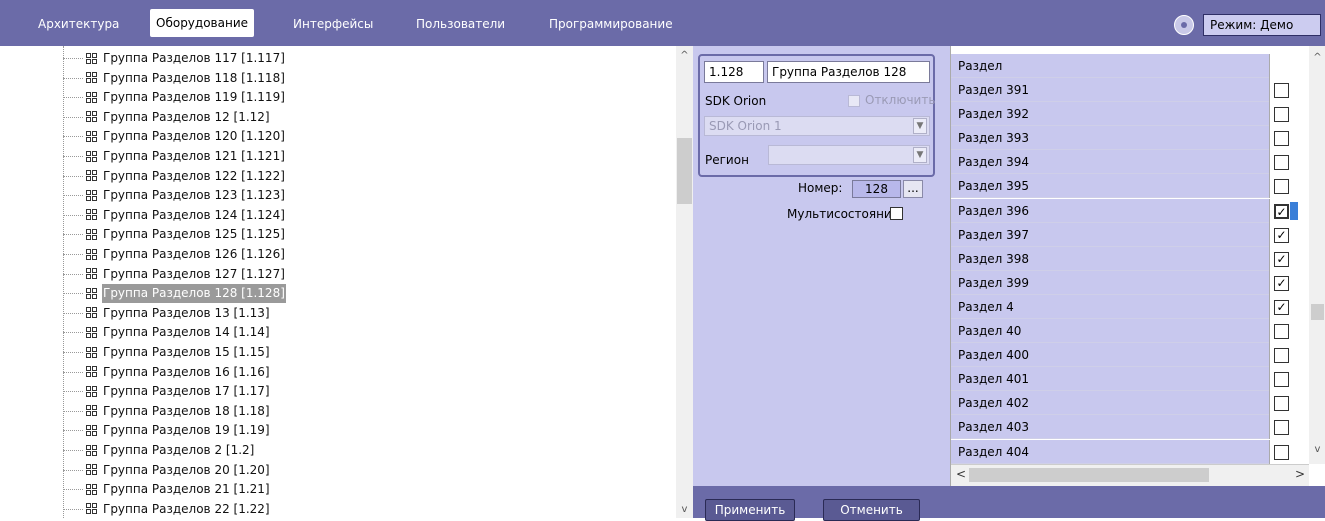 This screenshot has width=1325, height=521. I want to click on table-row: Раздел 401, so click(1130, 379).